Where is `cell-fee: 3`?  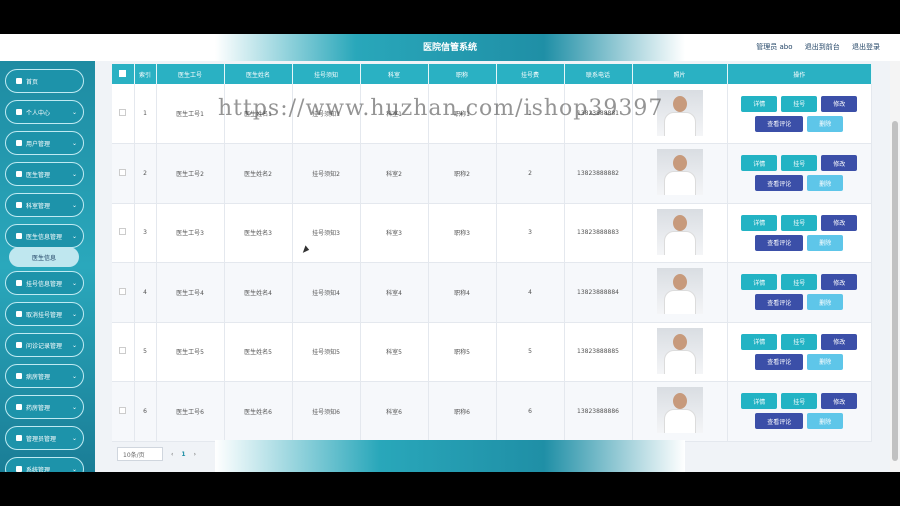 cell-fee: 3 is located at coordinates (530, 233).